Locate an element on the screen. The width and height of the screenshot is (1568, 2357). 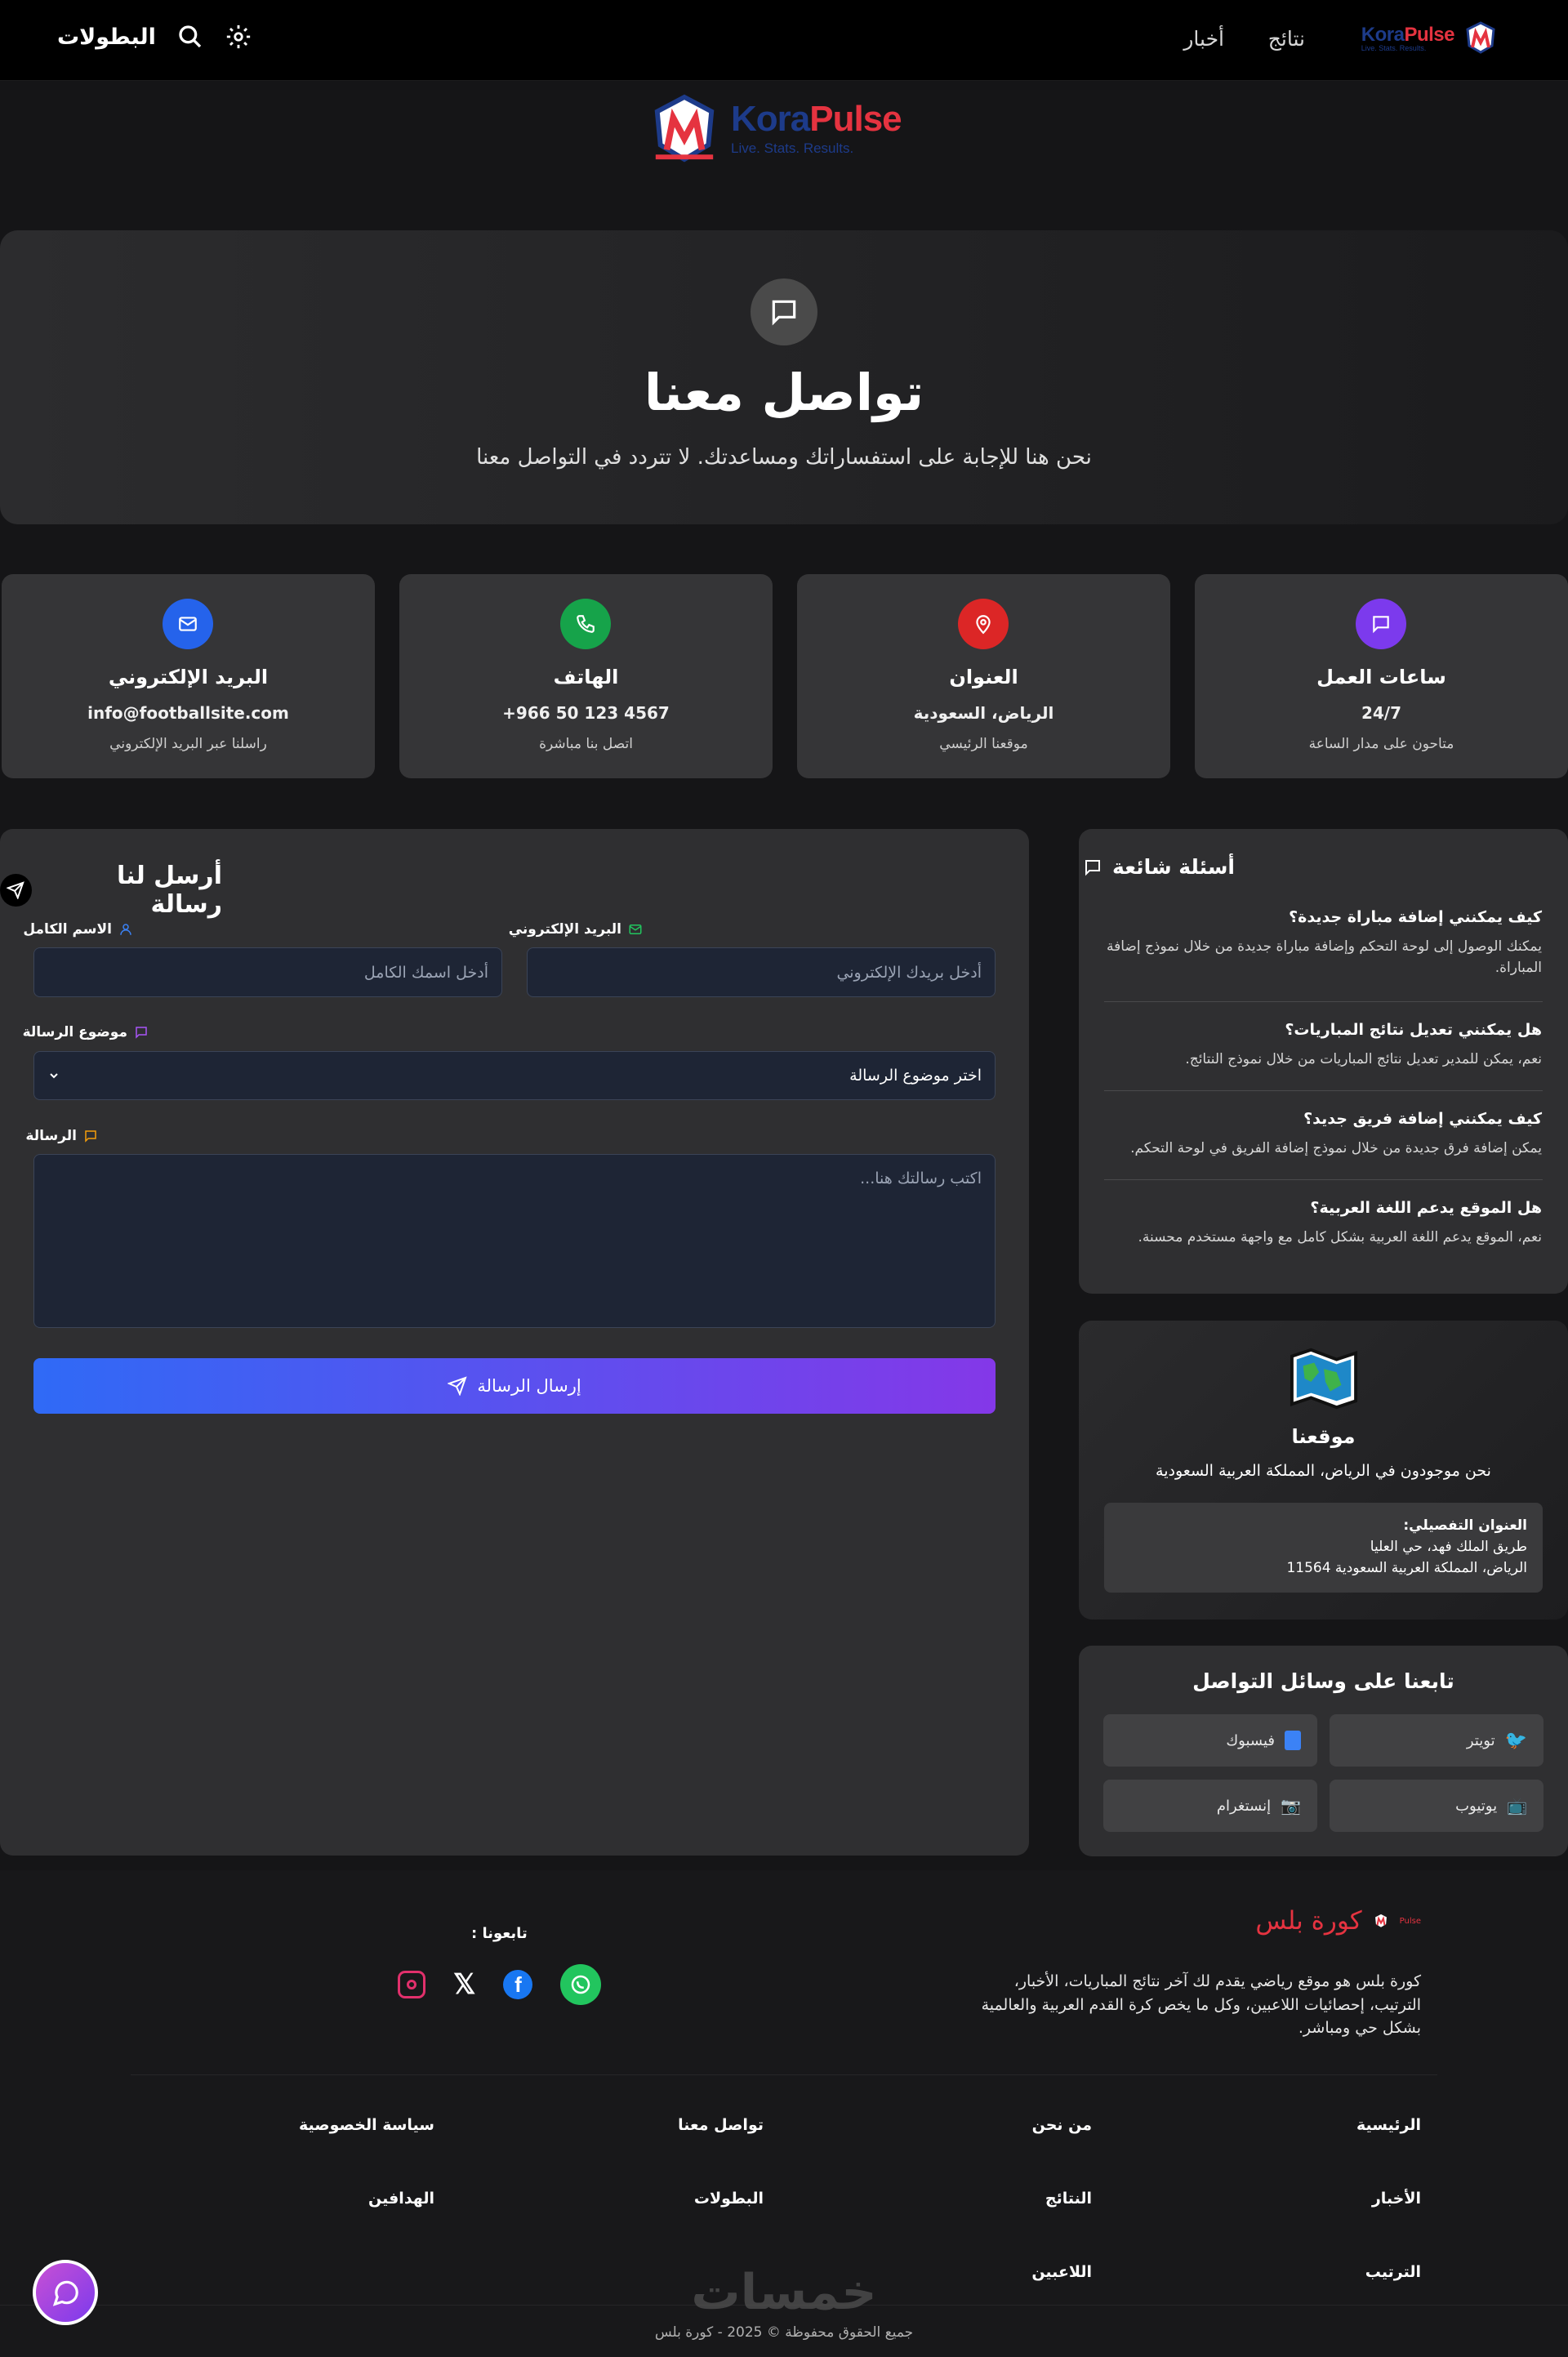
navbar-left-group: البطولات is located at coordinates (154, 37).